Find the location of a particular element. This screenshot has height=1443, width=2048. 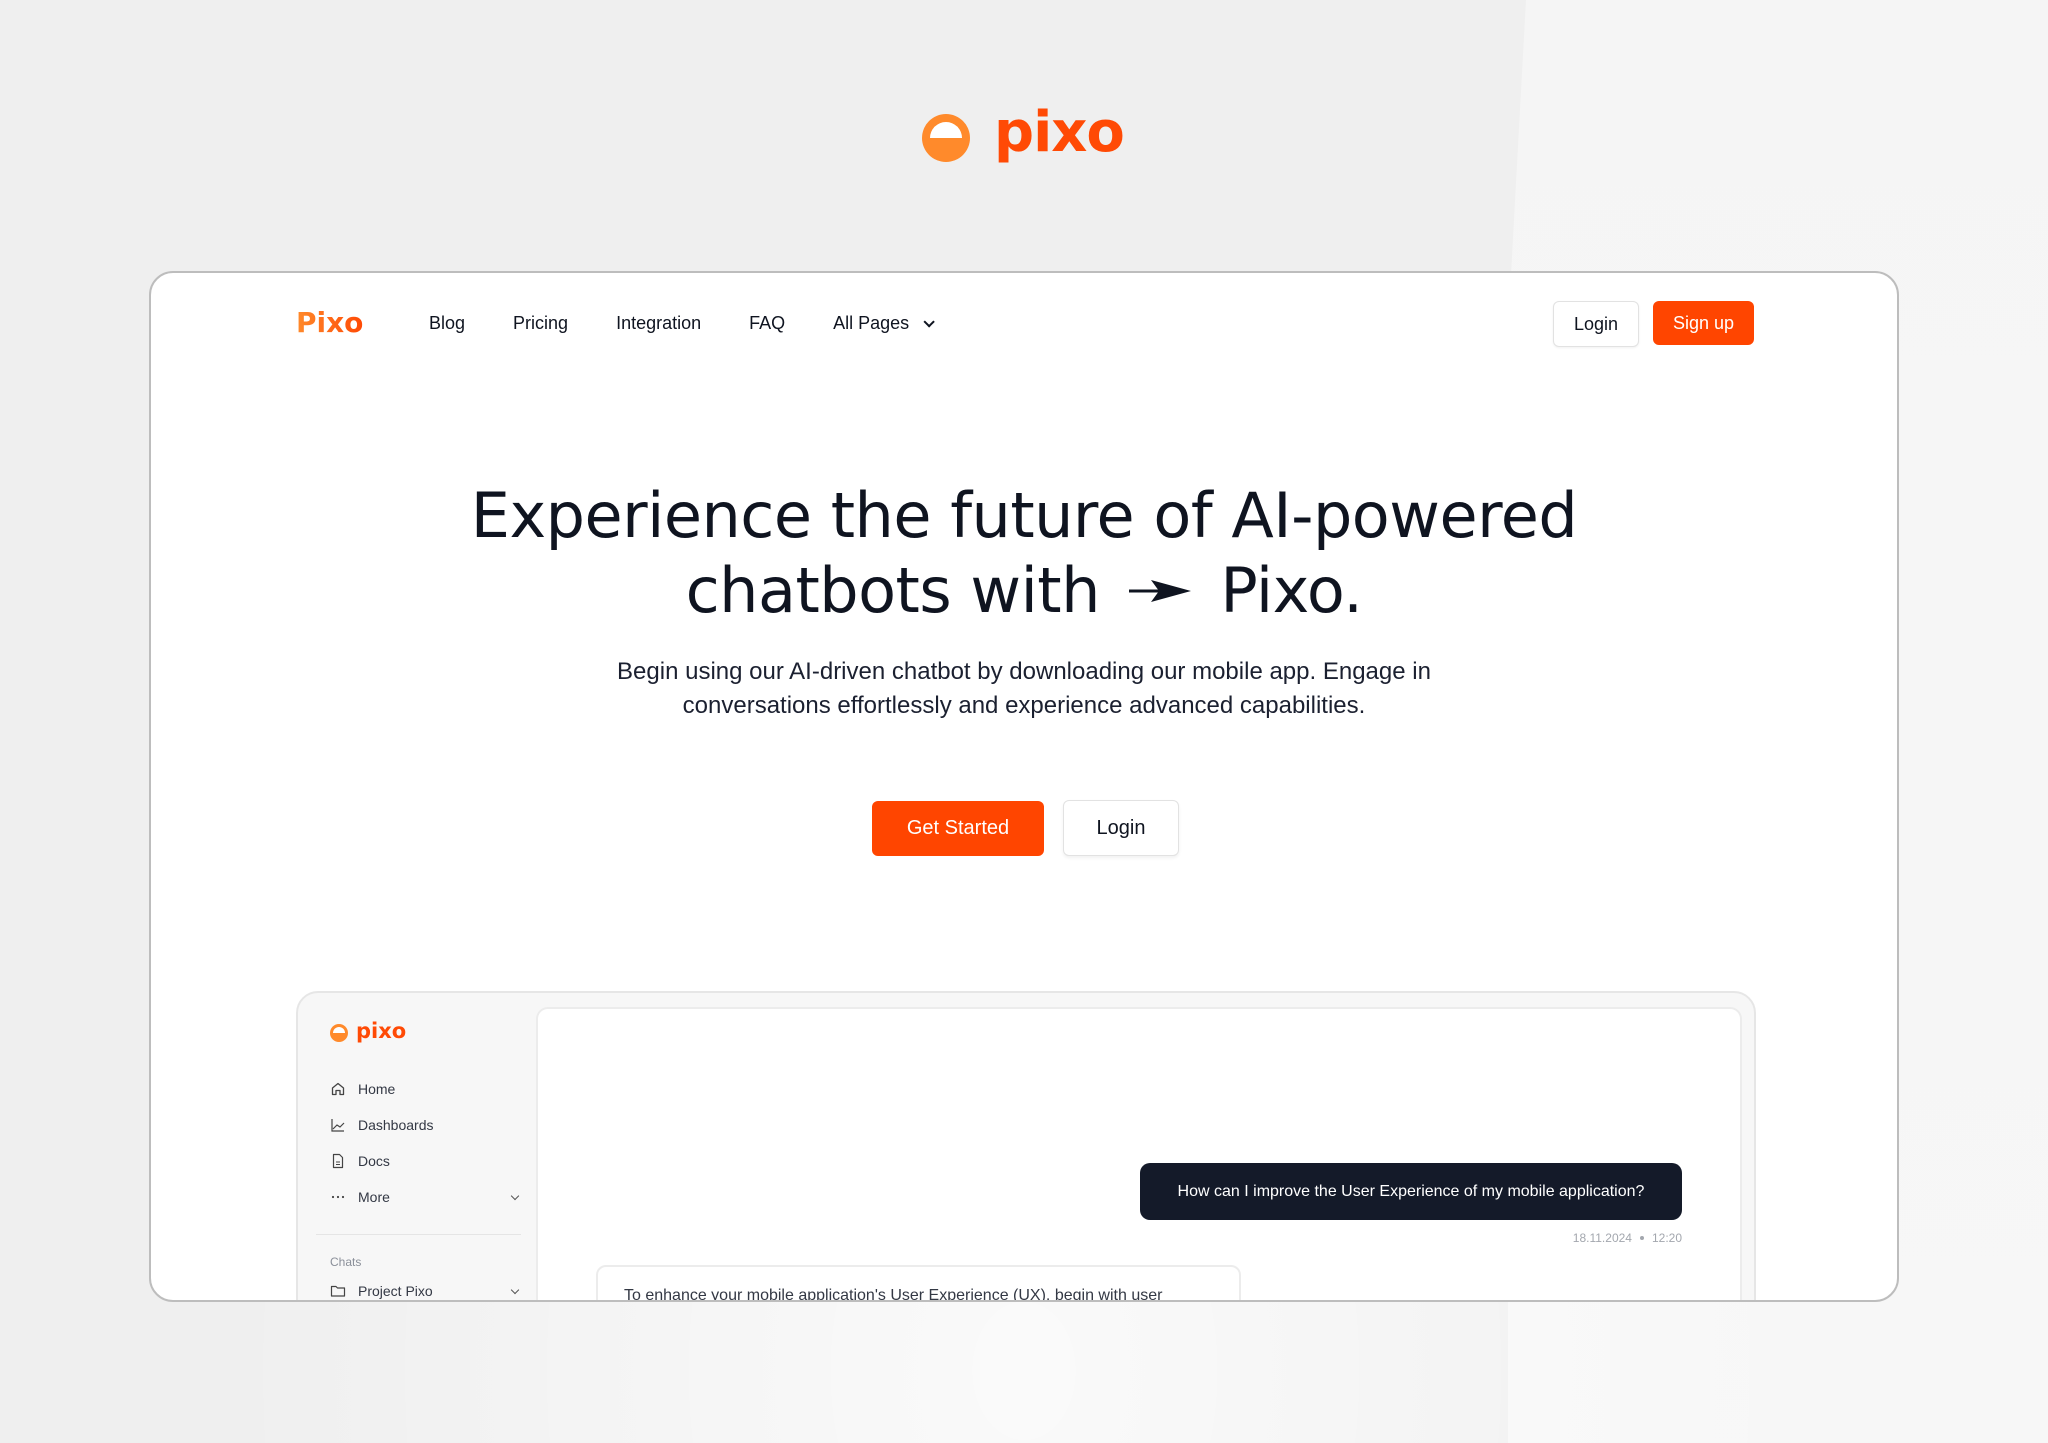

app-logo: pixo is located at coordinates (368, 1031).